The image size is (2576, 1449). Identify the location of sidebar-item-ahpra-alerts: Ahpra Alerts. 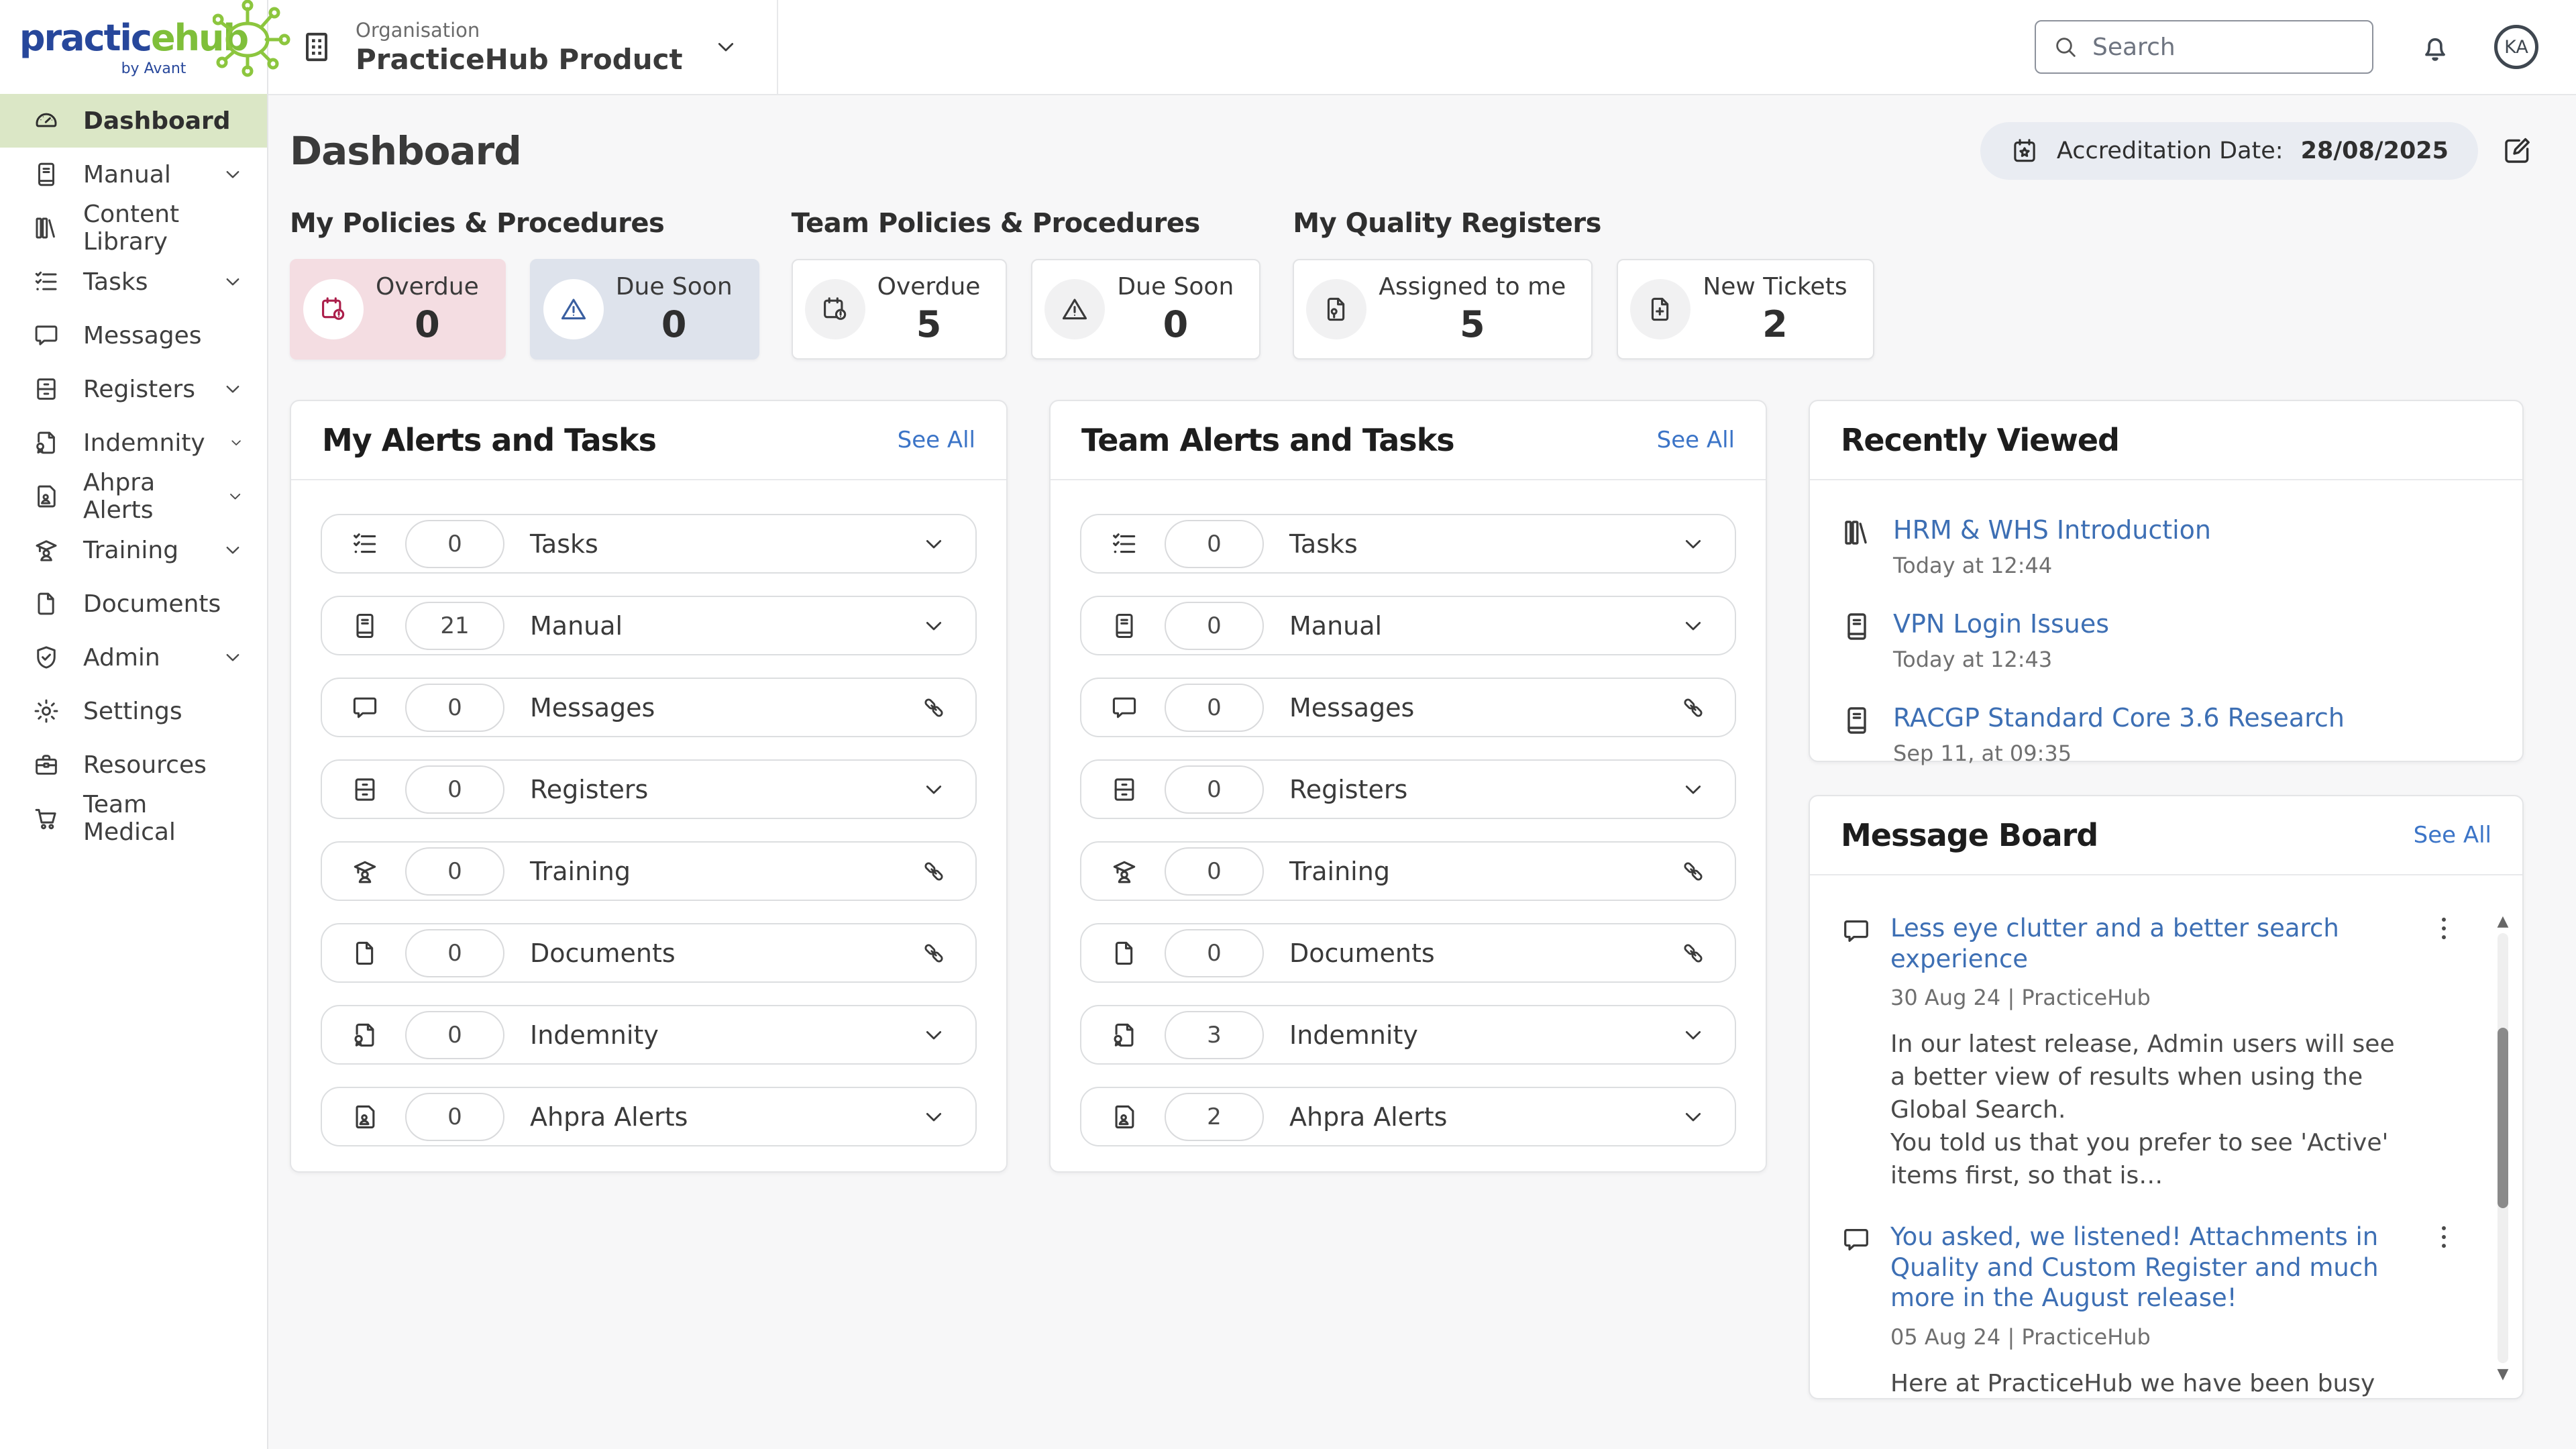
(133, 496).